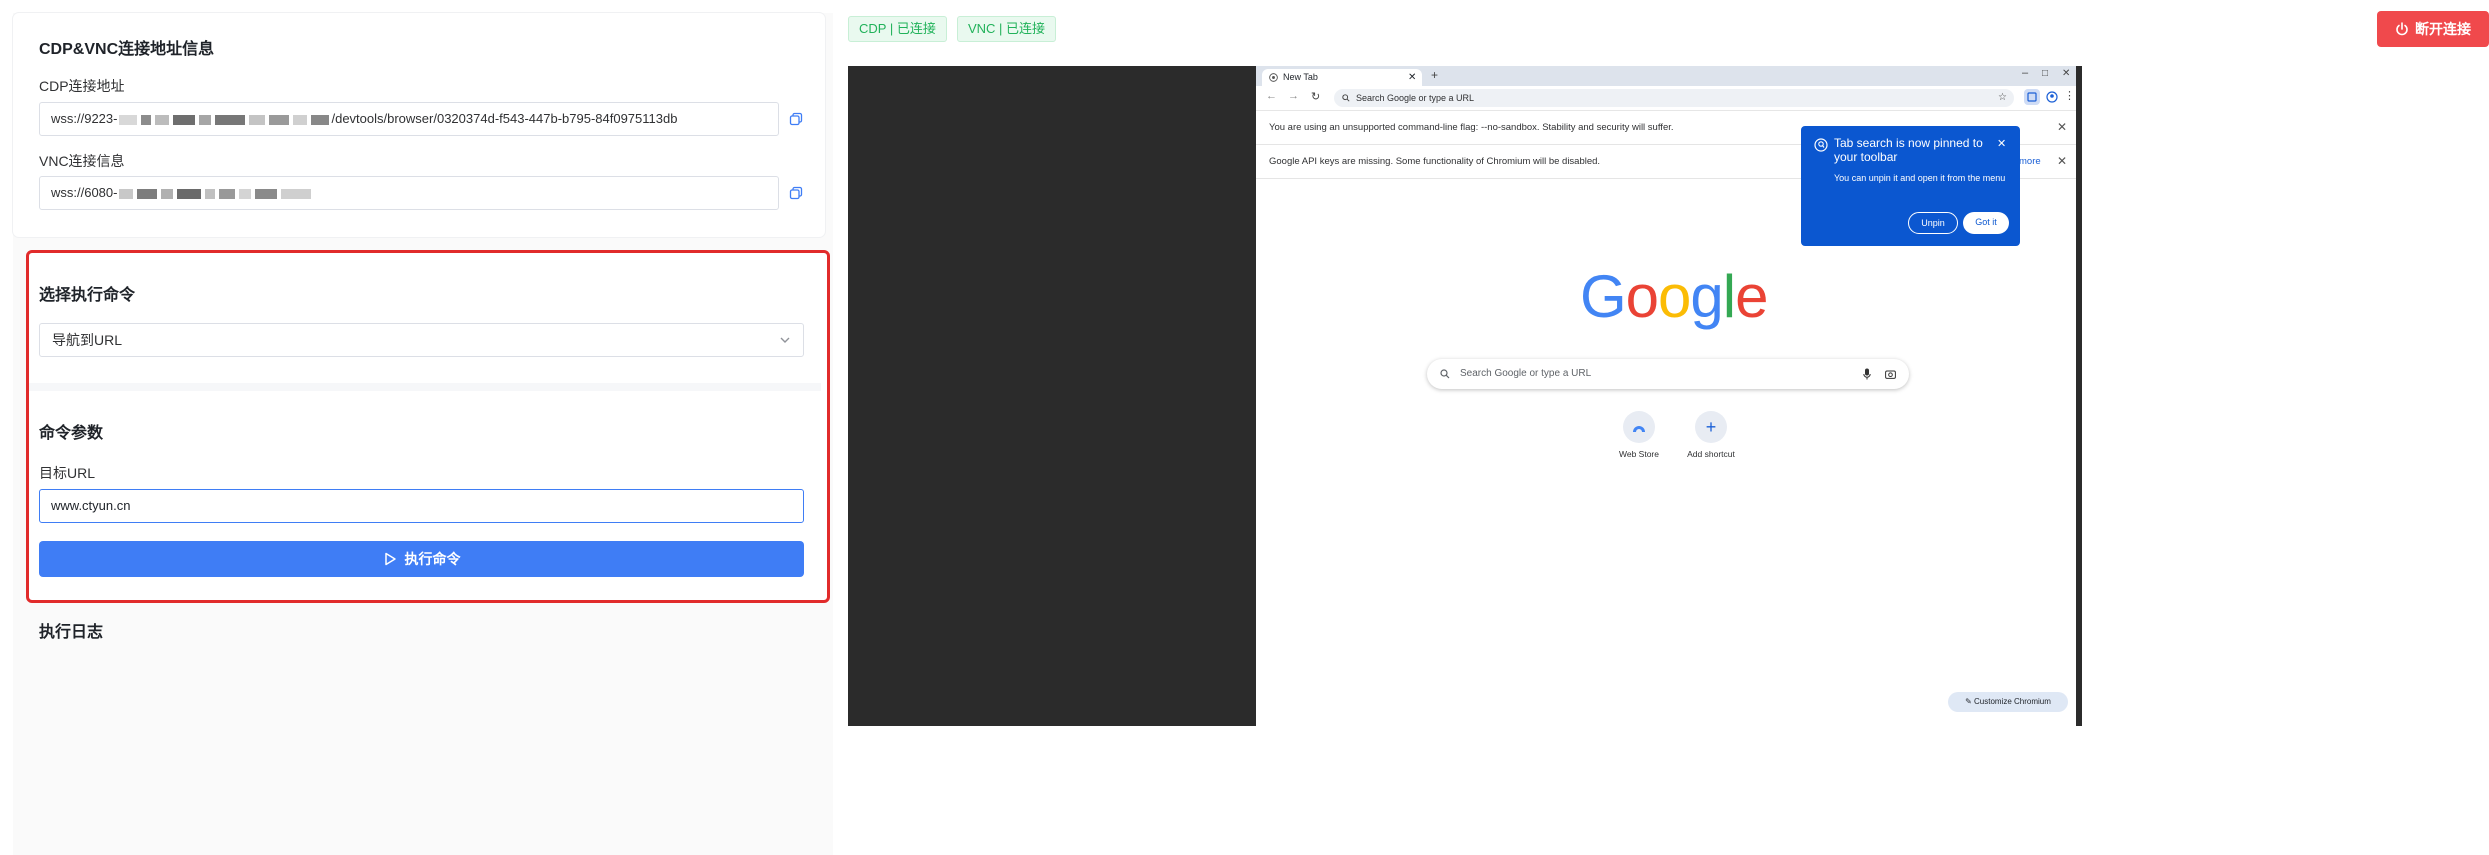 This screenshot has width=2489, height=855. What do you see at coordinates (1867, 374) in the screenshot?
I see `mic-icon` at bounding box center [1867, 374].